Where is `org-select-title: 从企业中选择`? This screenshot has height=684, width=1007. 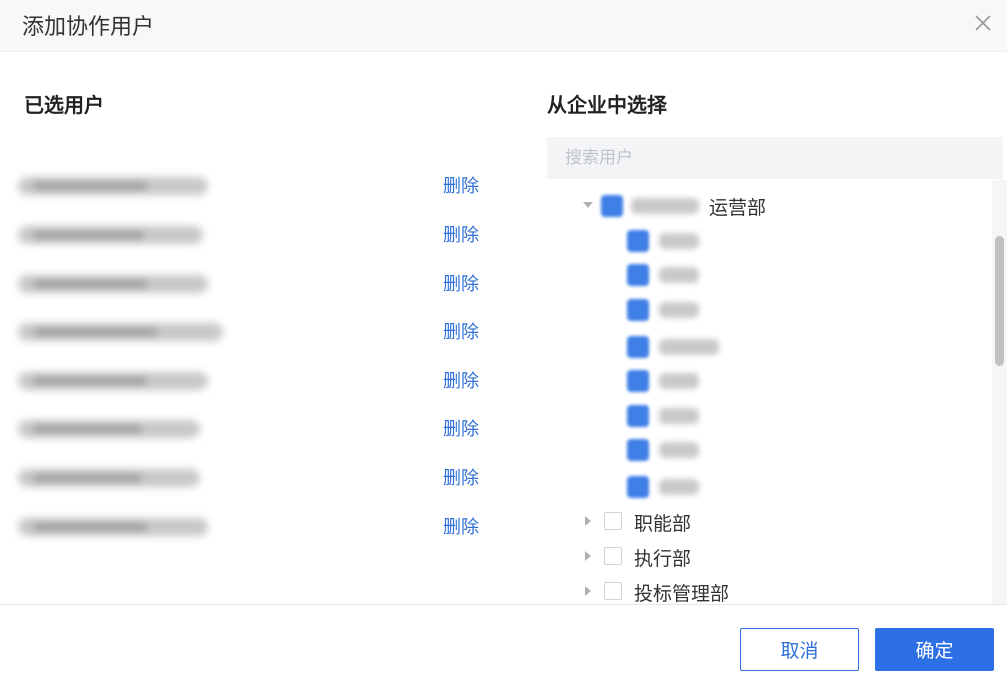
org-select-title: 从企业中选择 is located at coordinates (607, 105).